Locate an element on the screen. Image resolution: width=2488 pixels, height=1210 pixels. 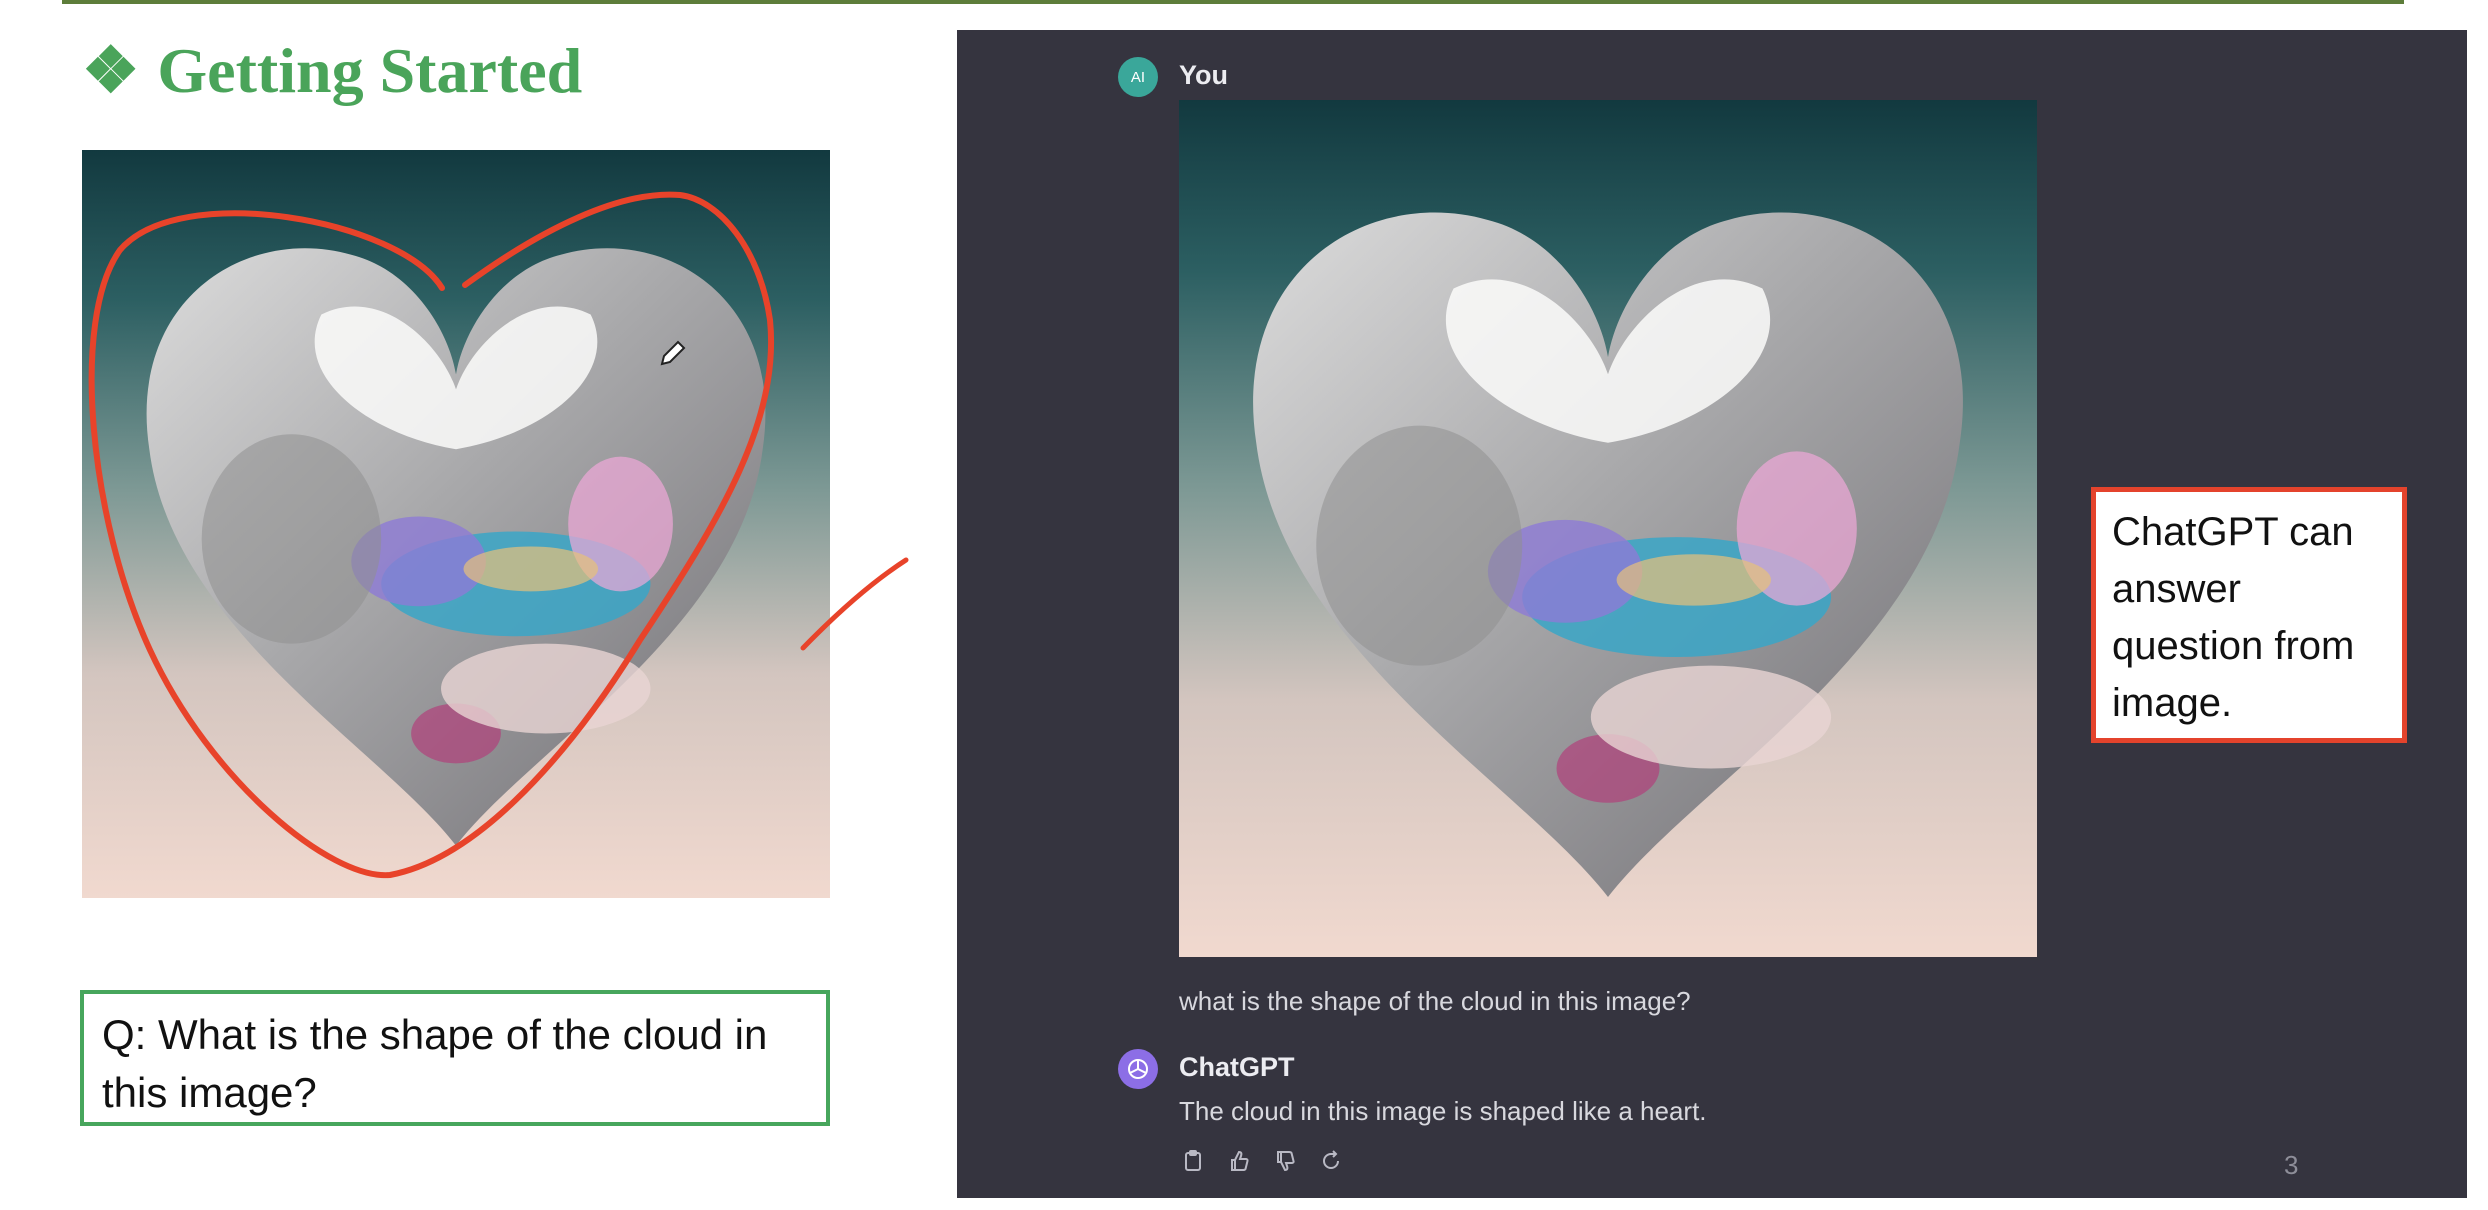
user-avatar: AI is located at coordinates (1138, 77).